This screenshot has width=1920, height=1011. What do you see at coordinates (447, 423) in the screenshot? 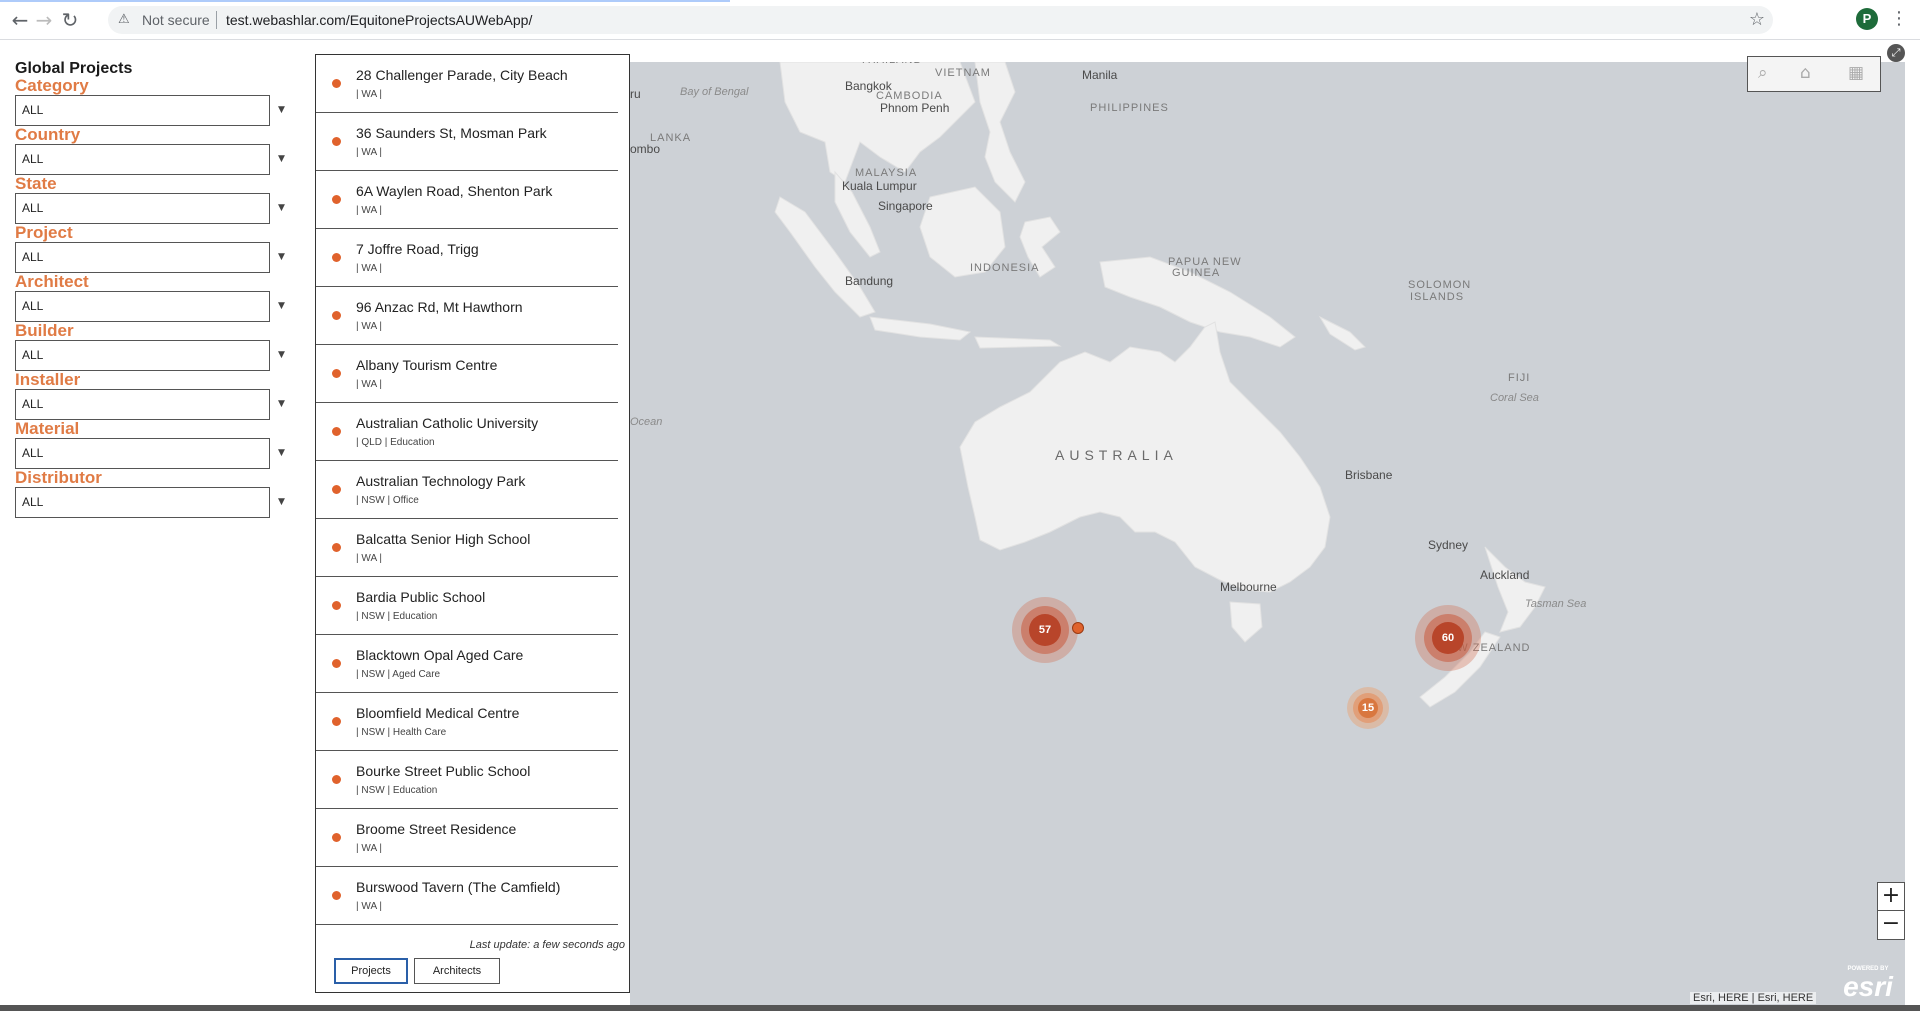
I see `project-name: Australian Catholic University` at bounding box center [447, 423].